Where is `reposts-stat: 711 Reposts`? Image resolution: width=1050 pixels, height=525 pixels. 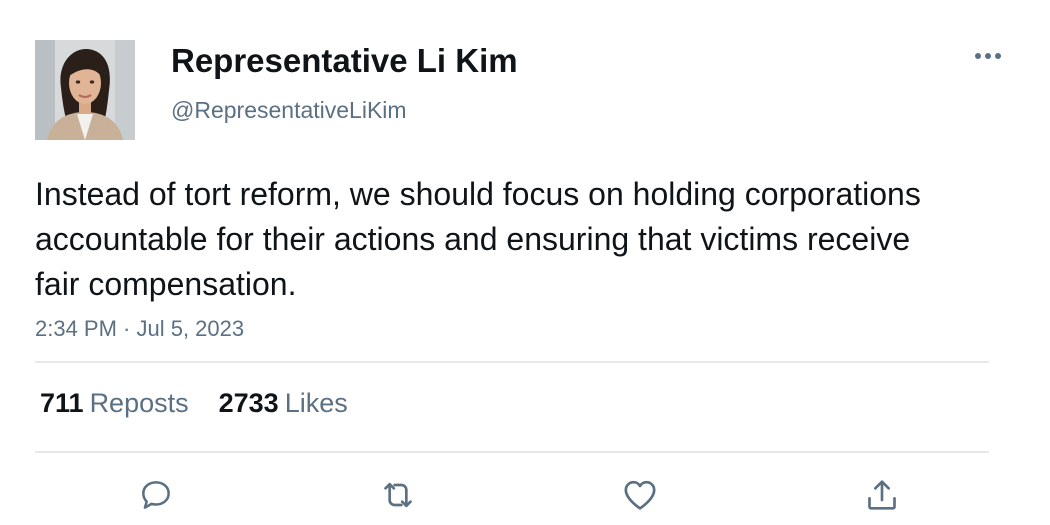 reposts-stat: 711 Reposts is located at coordinates (114, 403).